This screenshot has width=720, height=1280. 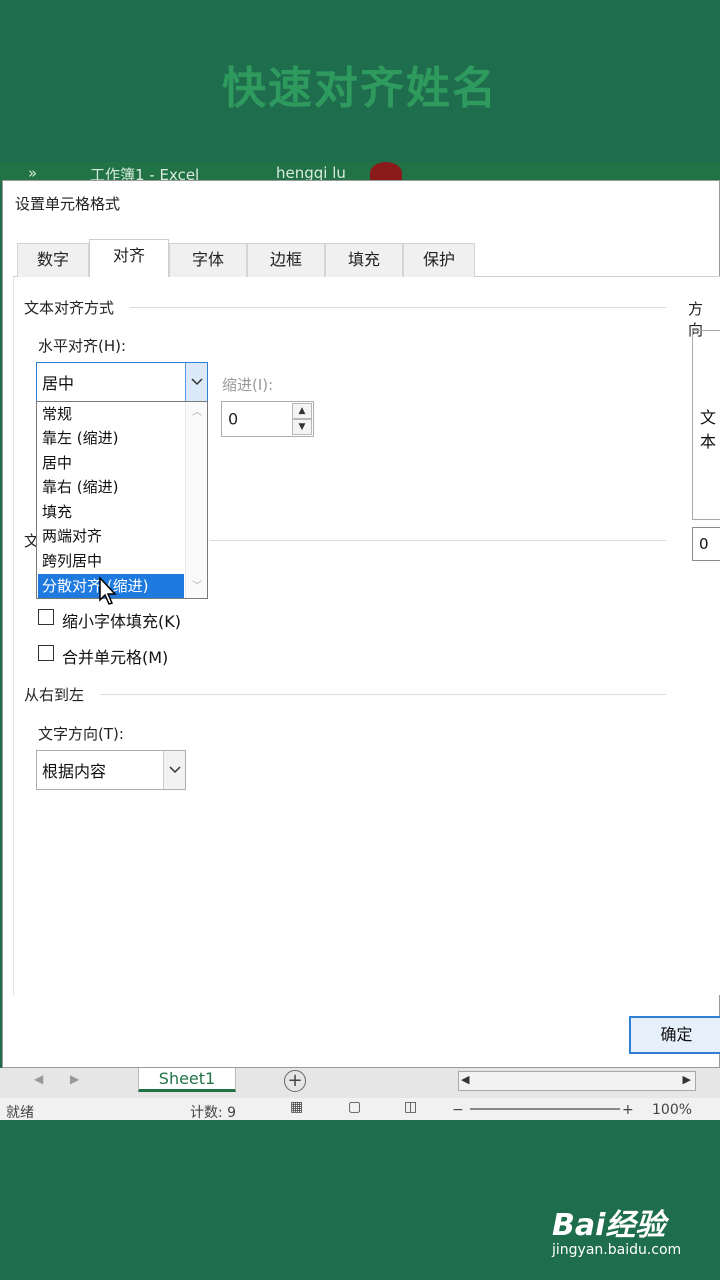 I want to click on indent-spinner: 0 ▲ ▼, so click(x=267, y=419).